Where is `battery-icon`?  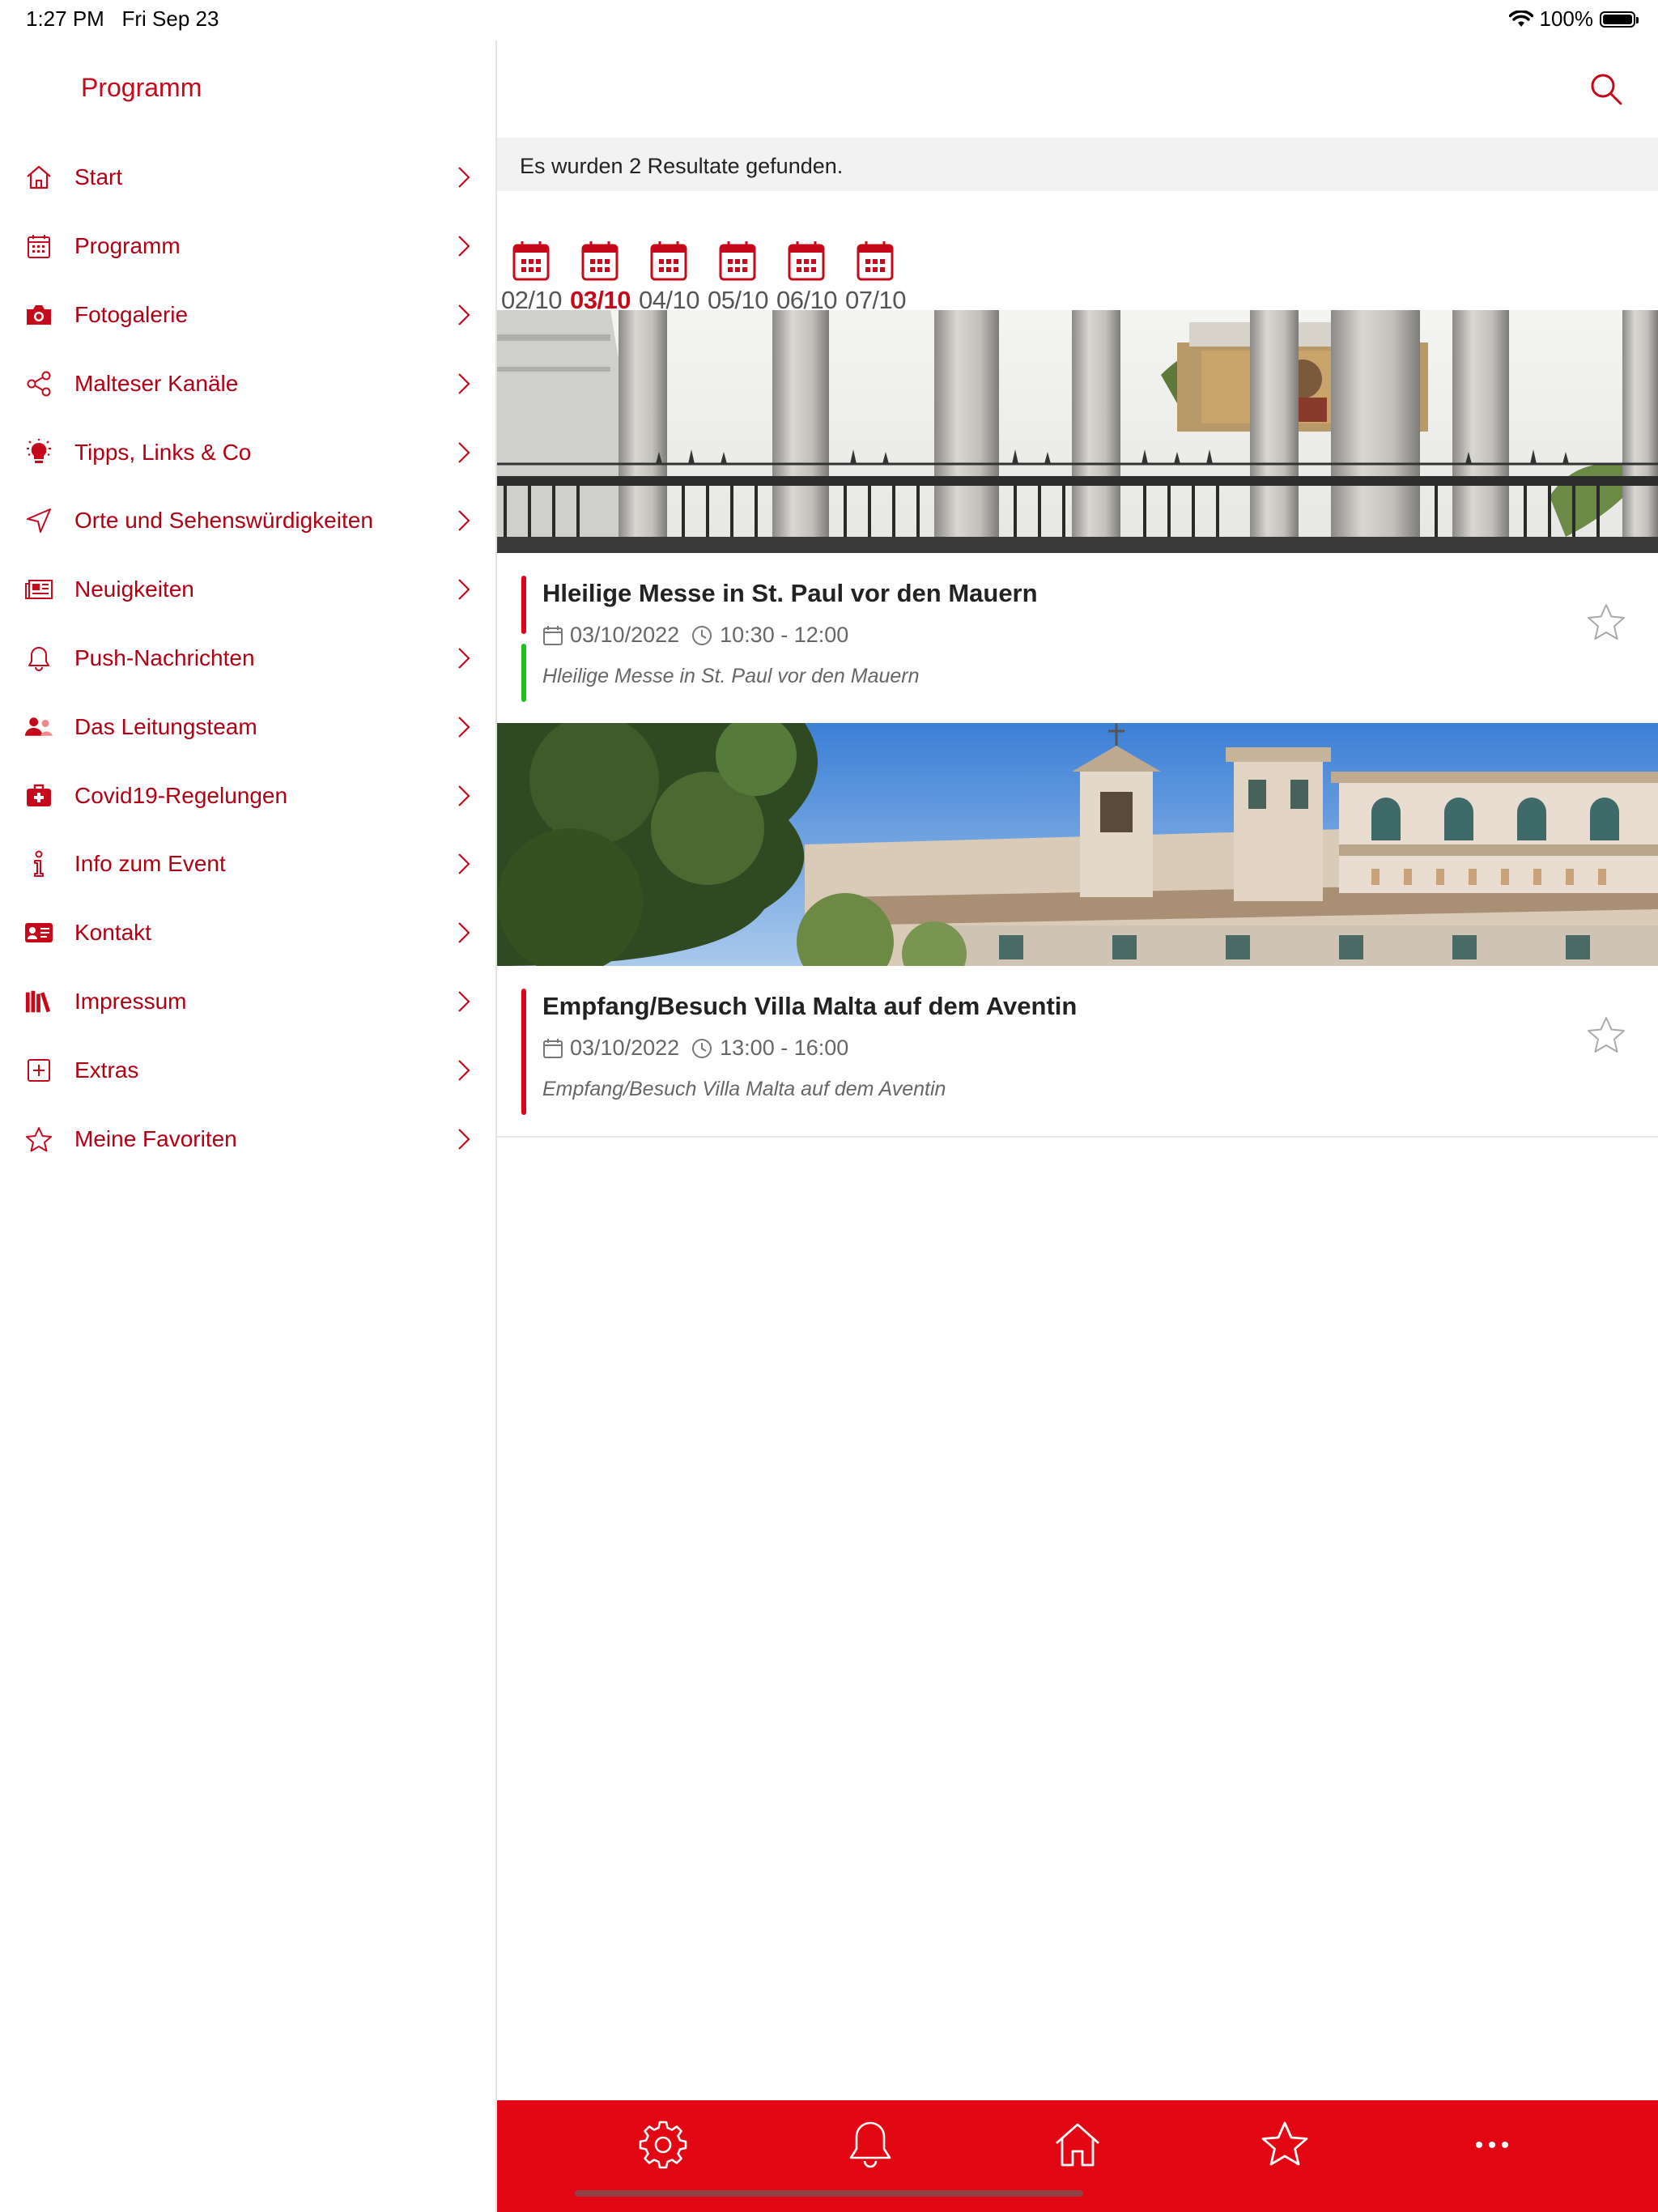
battery-icon is located at coordinates (1619, 19).